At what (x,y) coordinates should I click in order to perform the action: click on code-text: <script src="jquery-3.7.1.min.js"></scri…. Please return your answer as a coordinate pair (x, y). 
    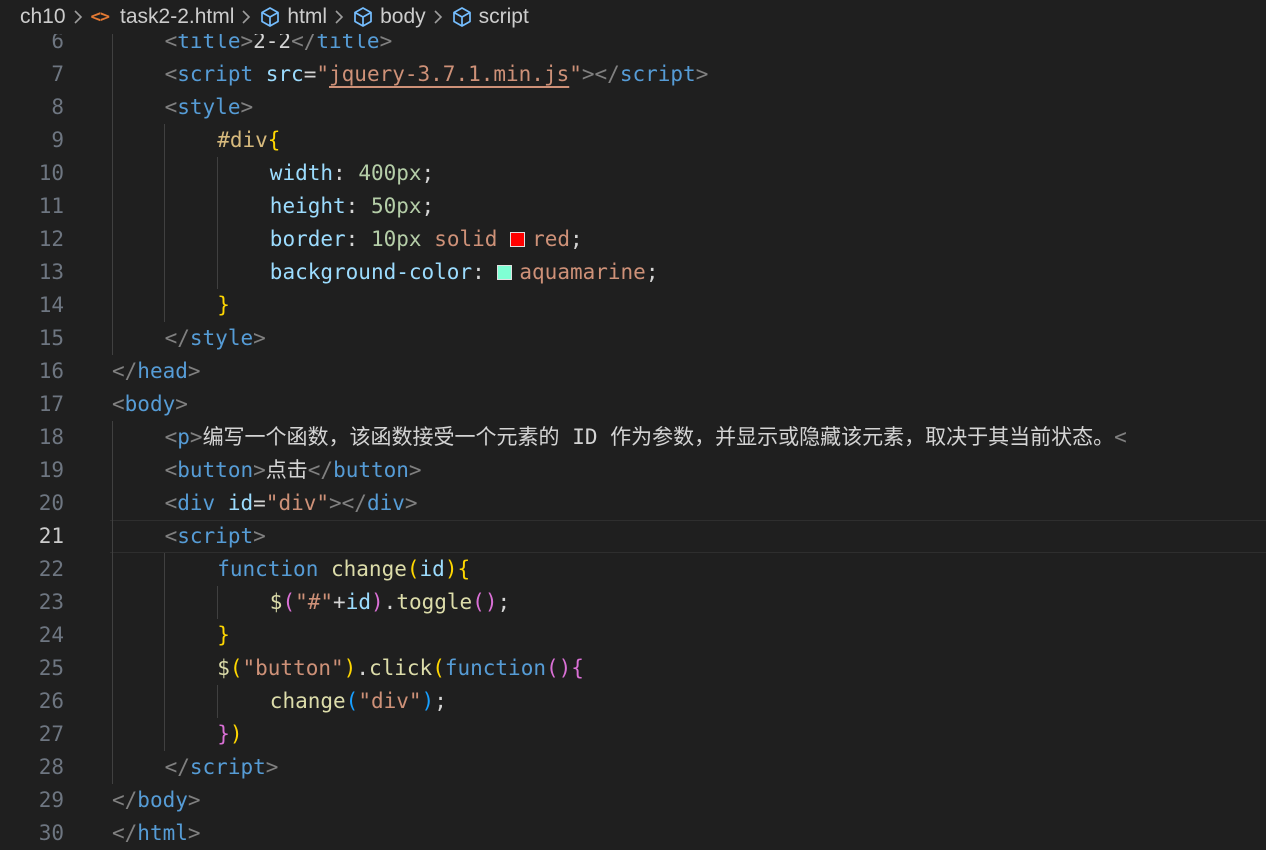
    Looking at the image, I should click on (437, 74).